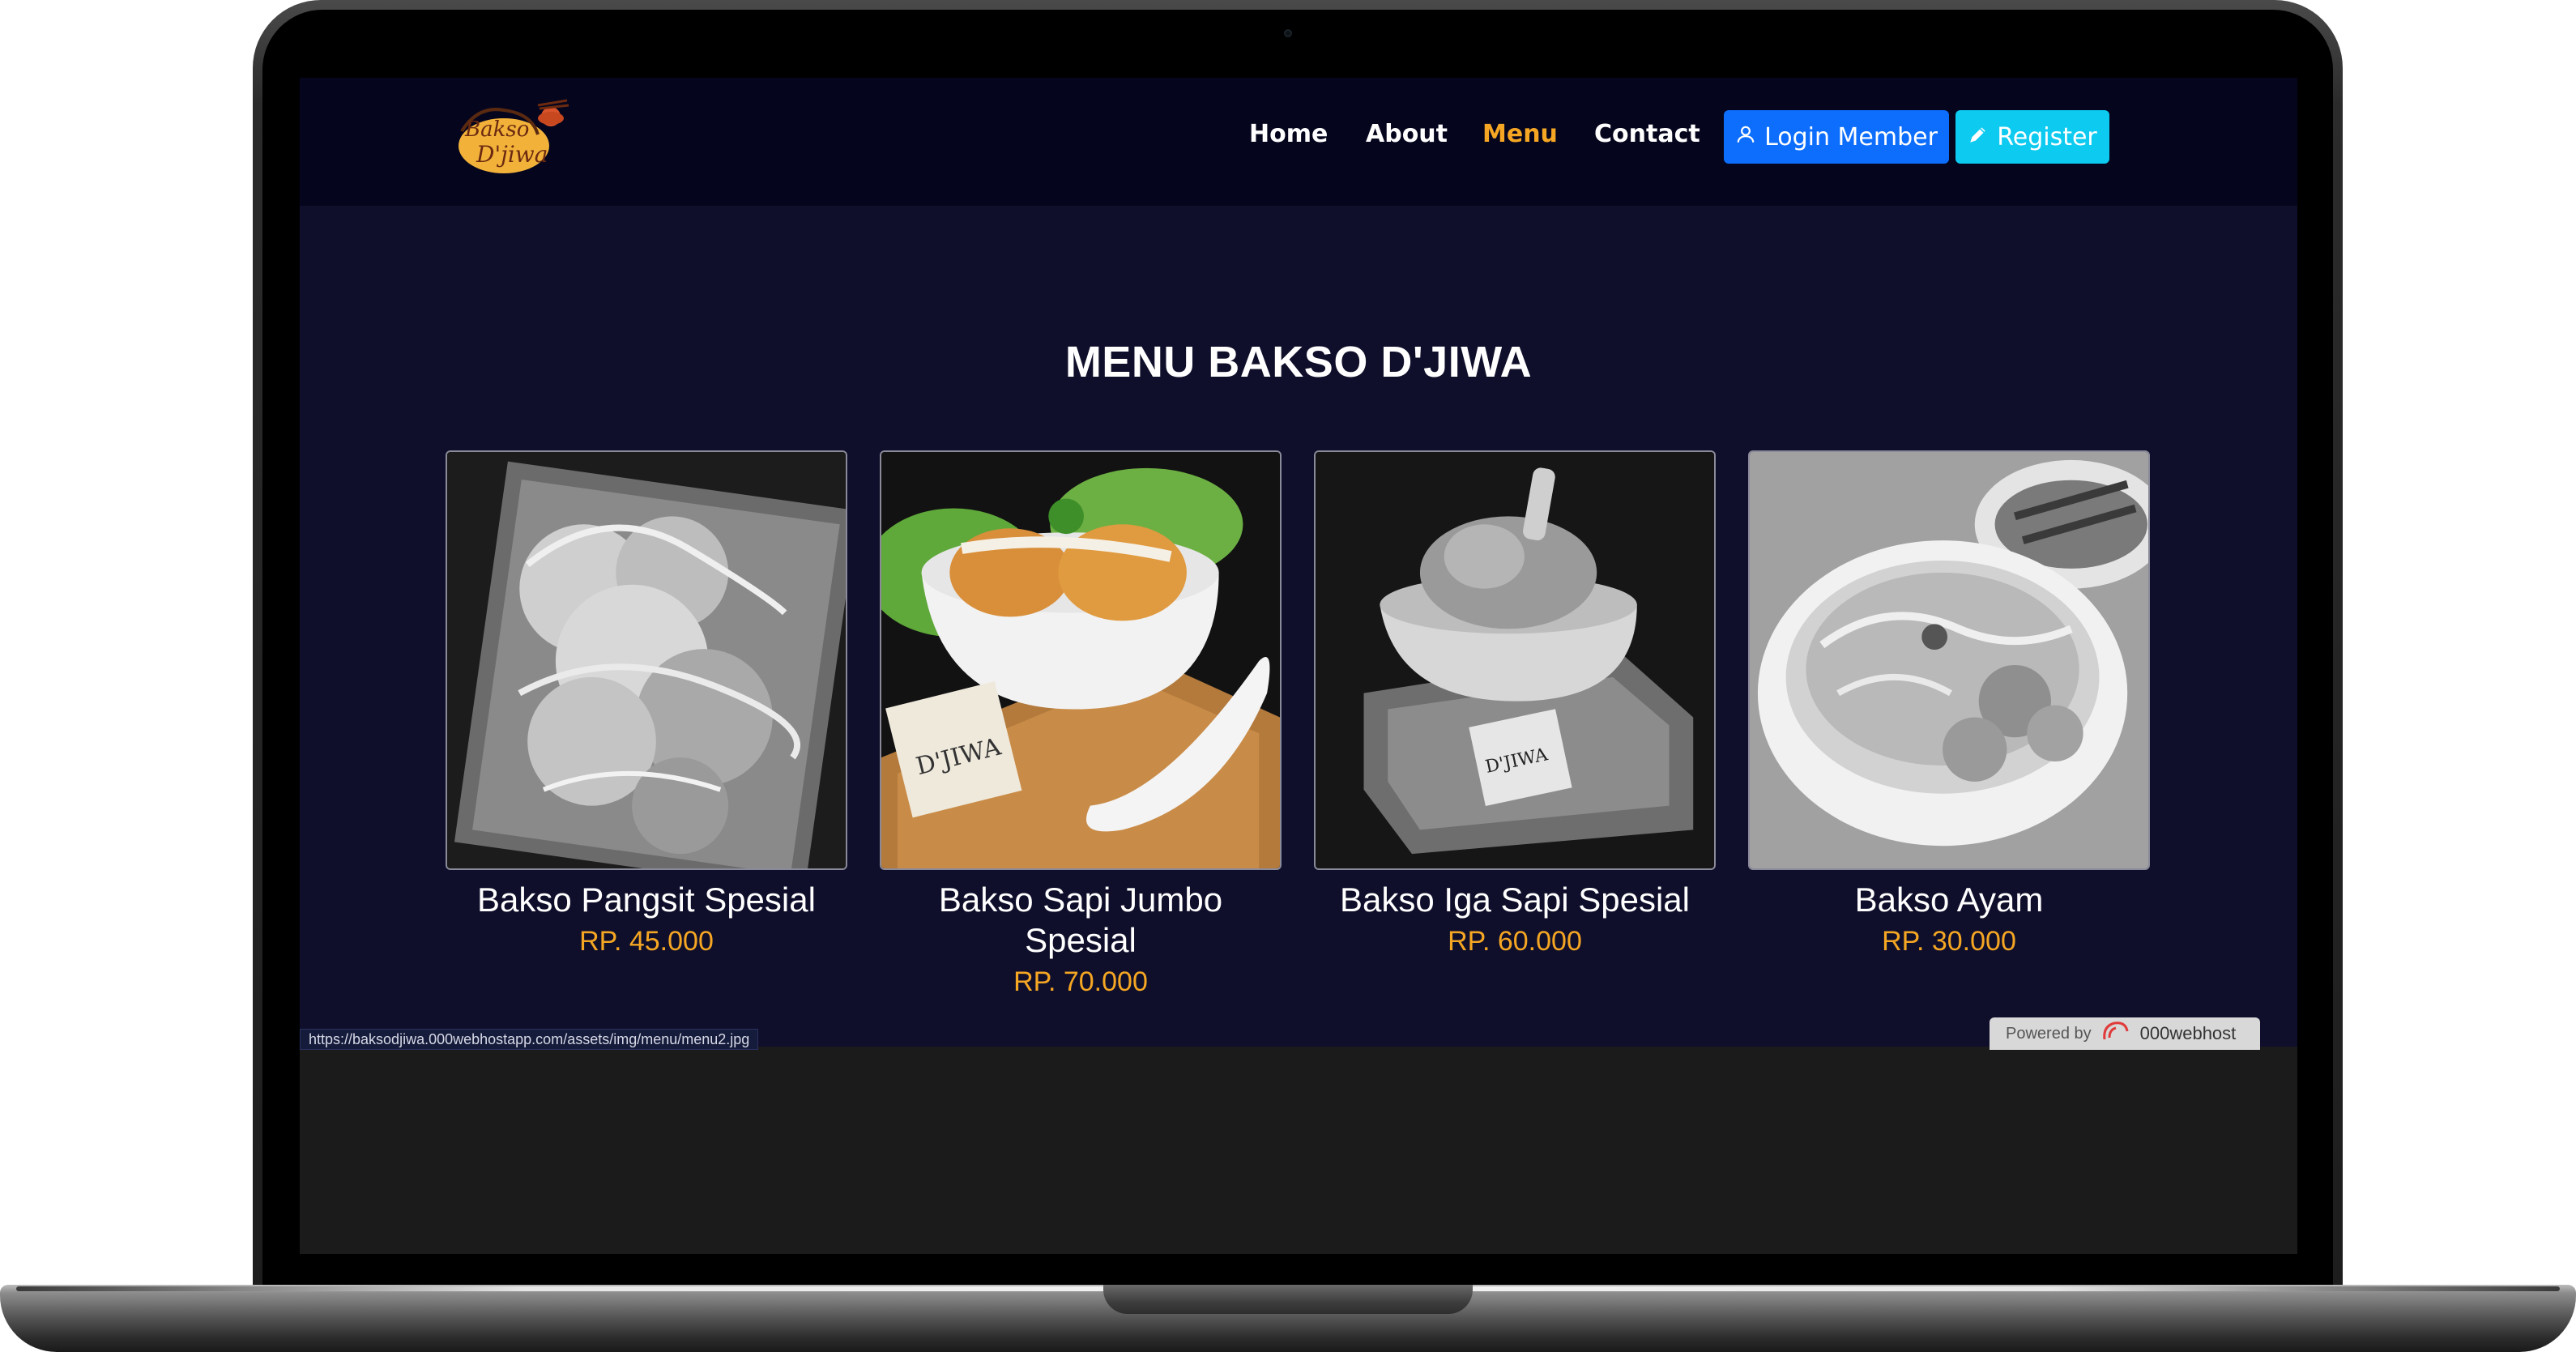 The width and height of the screenshot is (2576, 1352). I want to click on webcam, so click(1288, 33).